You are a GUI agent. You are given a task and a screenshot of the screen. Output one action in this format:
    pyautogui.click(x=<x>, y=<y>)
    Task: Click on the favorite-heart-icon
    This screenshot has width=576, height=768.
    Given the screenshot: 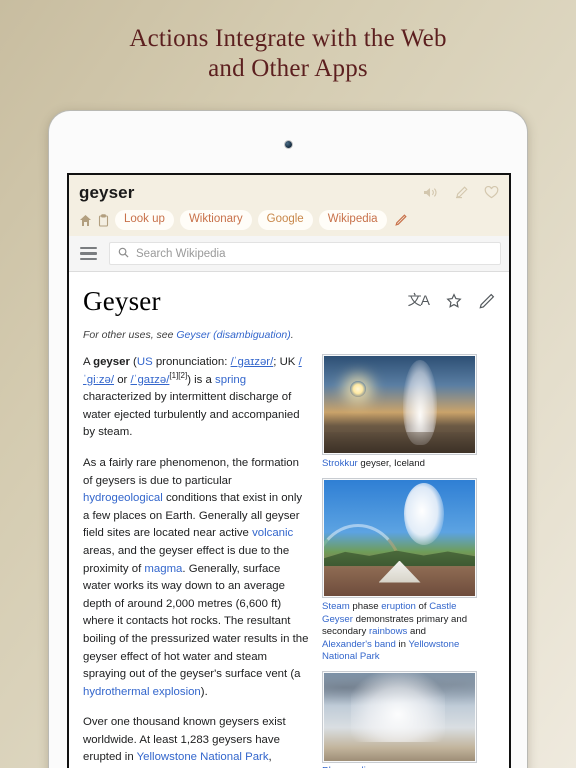 What is the action you would take?
    pyautogui.click(x=491, y=192)
    